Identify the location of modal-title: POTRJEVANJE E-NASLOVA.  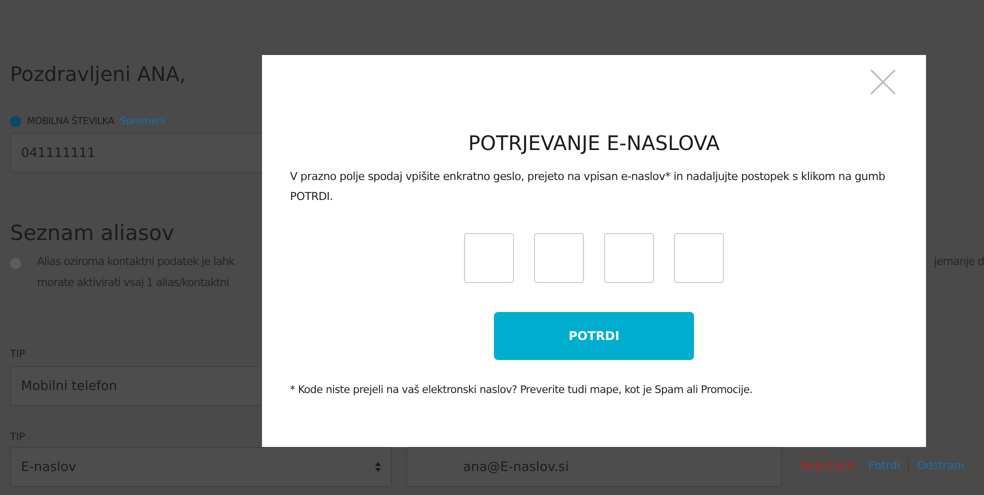
(594, 143).